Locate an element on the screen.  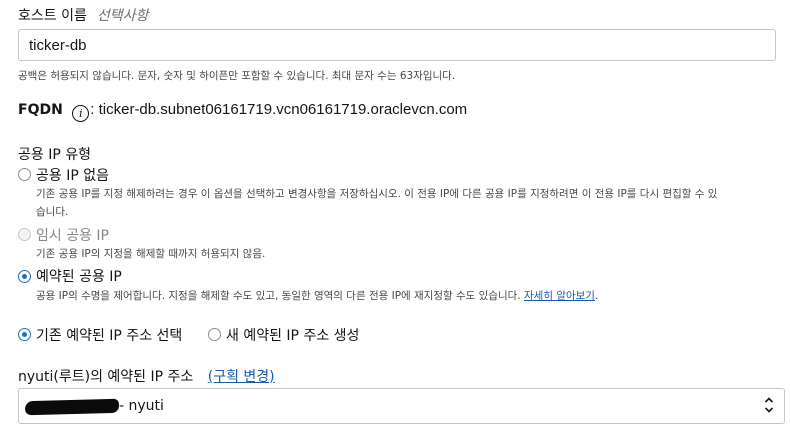
redacted-ip-mark is located at coordinates (72, 407).